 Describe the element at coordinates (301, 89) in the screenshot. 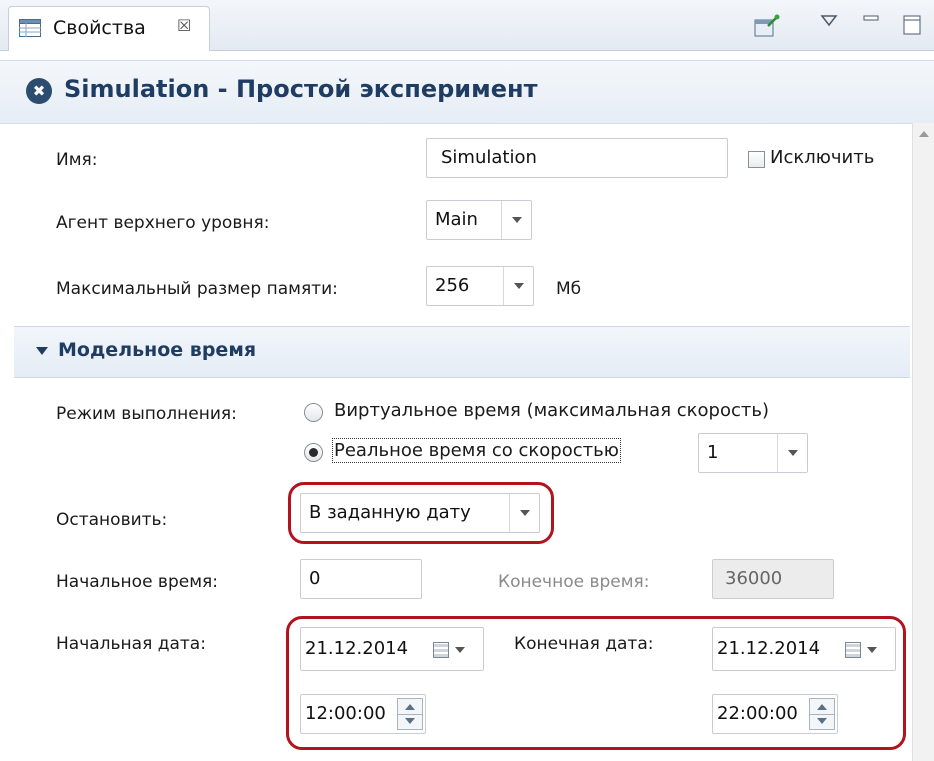

I see `page-title: Simulation - Простой эксперимент` at that location.